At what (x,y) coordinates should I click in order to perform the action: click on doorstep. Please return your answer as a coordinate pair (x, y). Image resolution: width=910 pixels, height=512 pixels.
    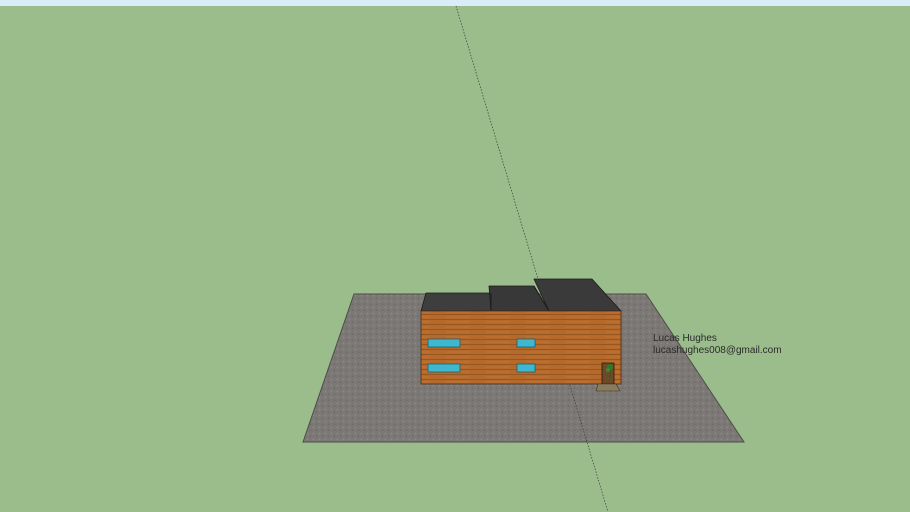
    Looking at the image, I should click on (608, 387).